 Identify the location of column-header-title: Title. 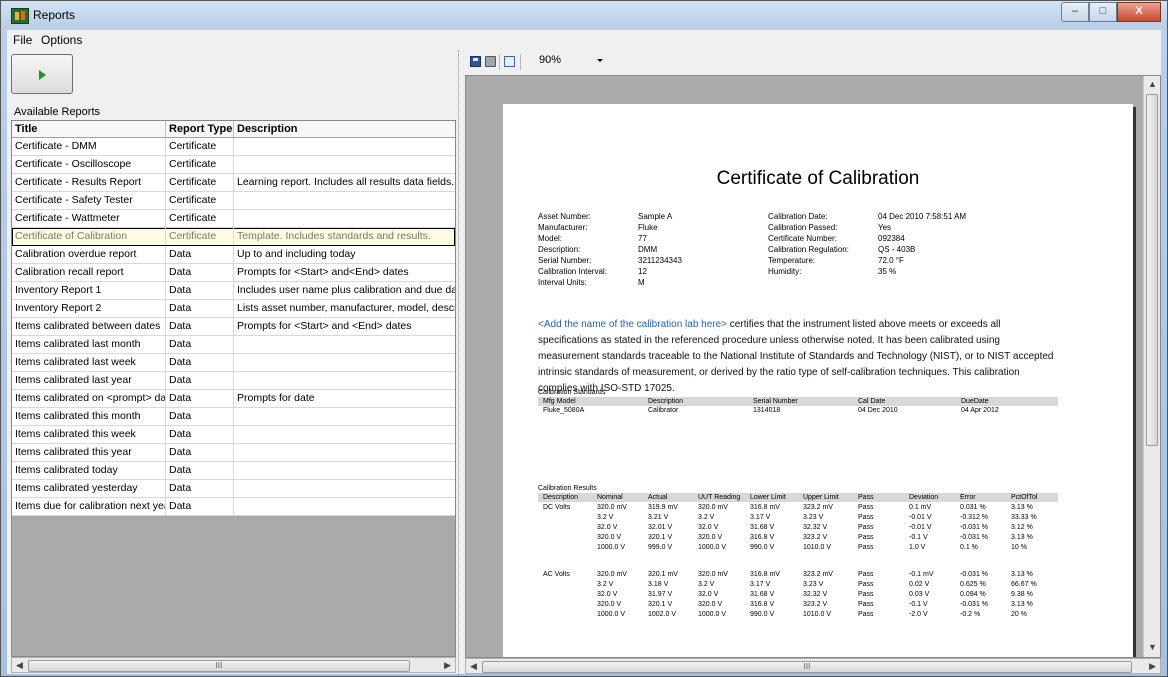
(89, 129).